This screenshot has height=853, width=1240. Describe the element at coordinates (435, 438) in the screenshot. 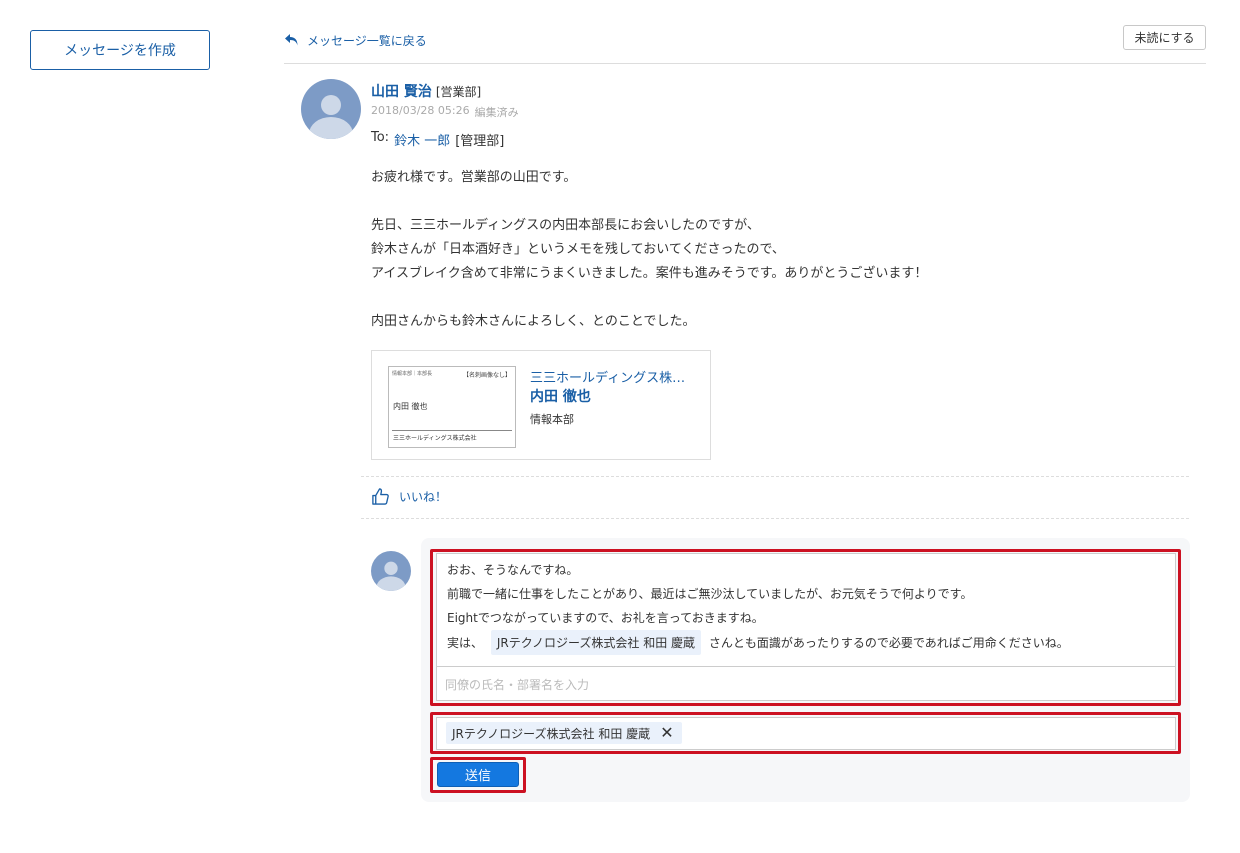

I see `thumbnail-company: 三三ホールディングス株式会社` at that location.